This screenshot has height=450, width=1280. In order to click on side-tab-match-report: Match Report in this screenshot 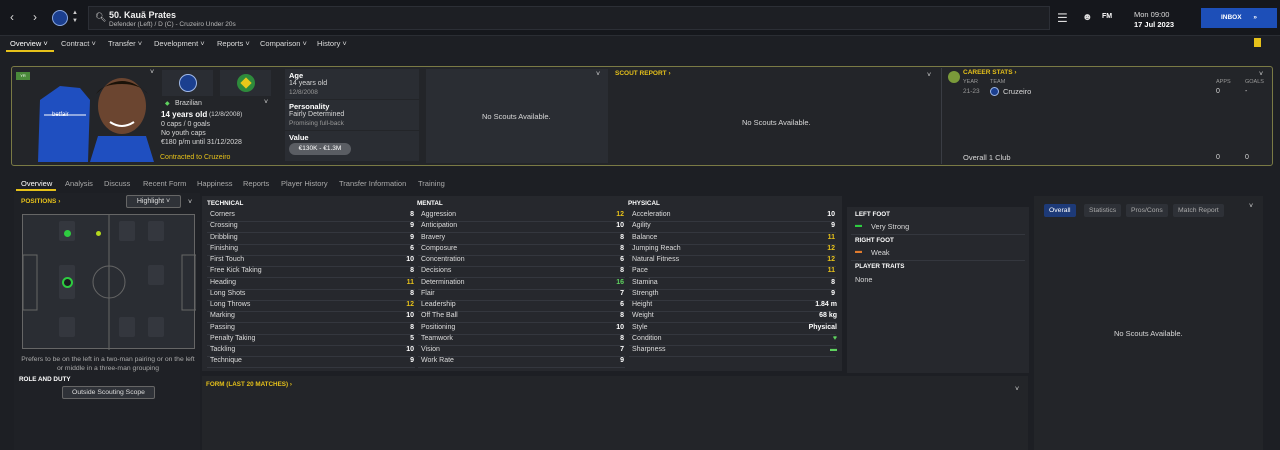, I will do `click(1198, 210)`.